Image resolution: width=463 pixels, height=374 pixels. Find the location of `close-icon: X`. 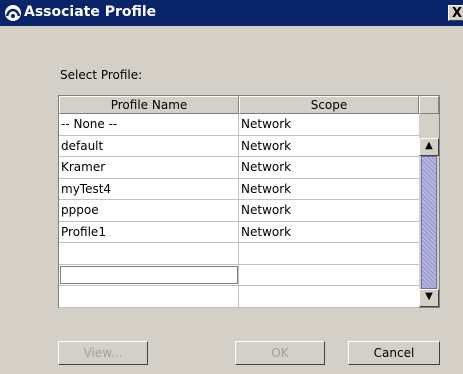

close-icon: X is located at coordinates (457, 13).